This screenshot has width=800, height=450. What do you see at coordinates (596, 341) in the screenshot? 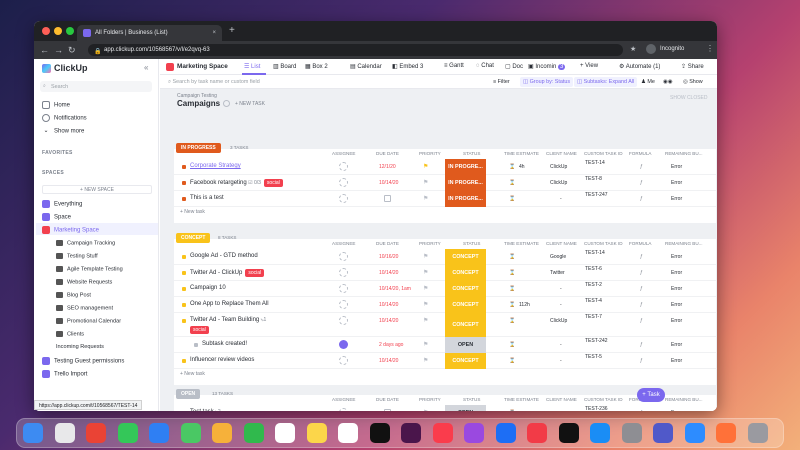
I see `custom-task-id: TEST-242` at bounding box center [596, 341].